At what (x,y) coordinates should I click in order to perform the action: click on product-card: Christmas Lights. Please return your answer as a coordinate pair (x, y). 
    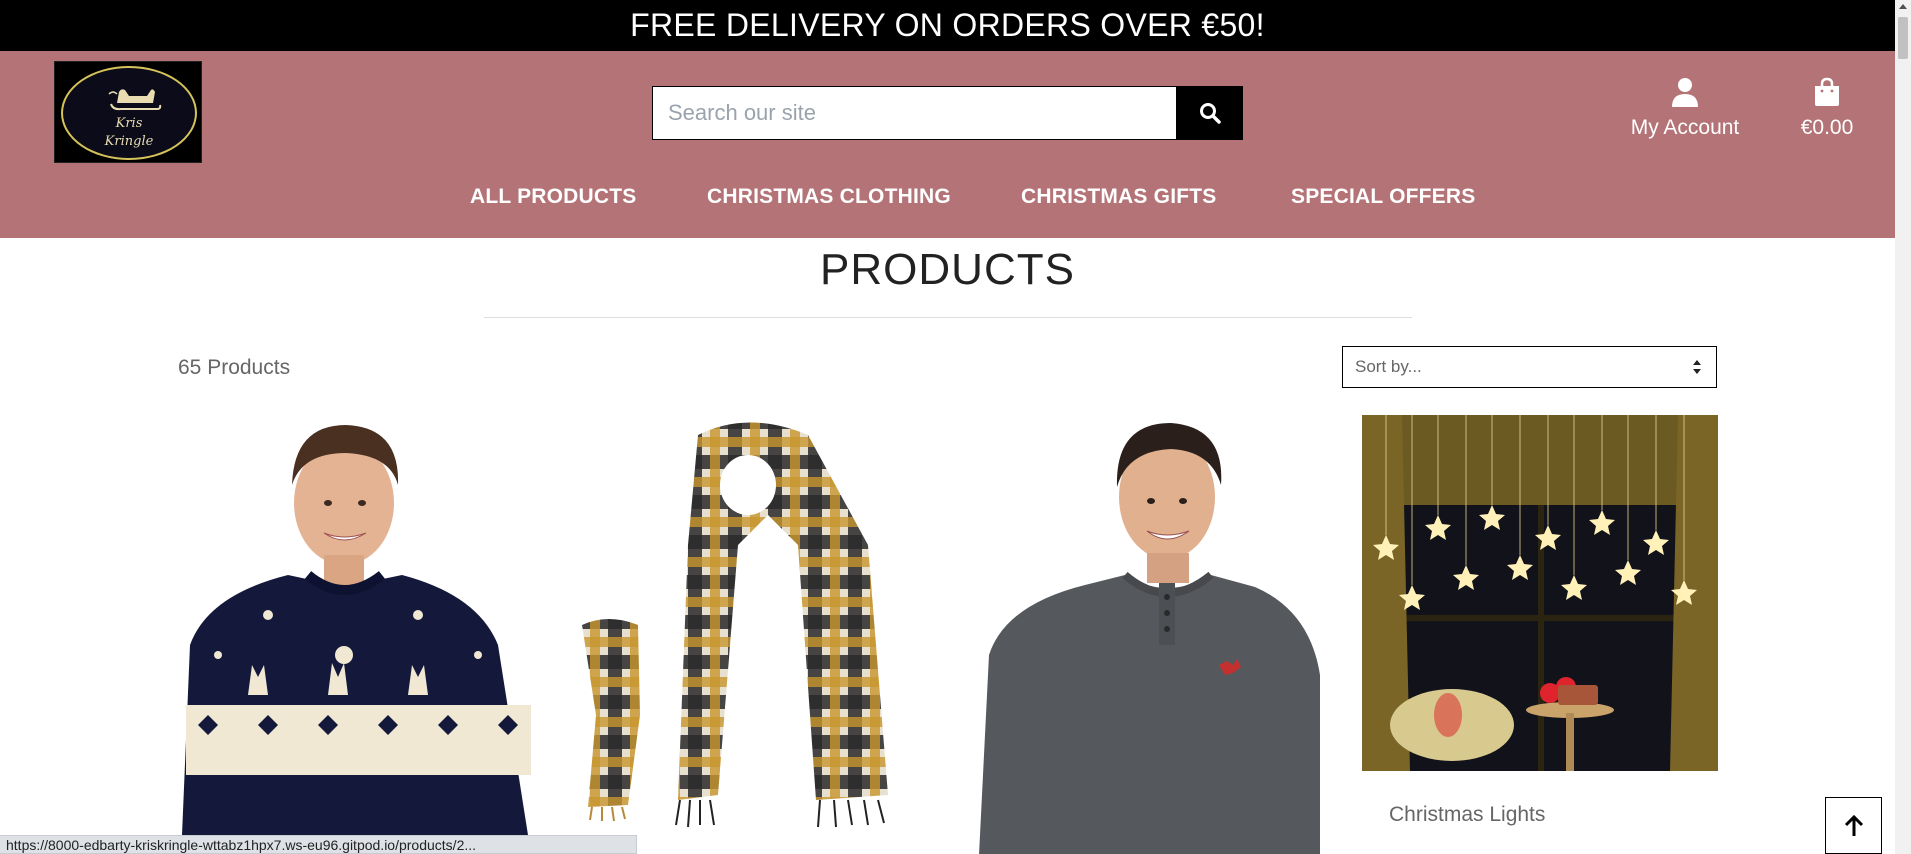
    Looking at the image, I should click on (1540, 620).